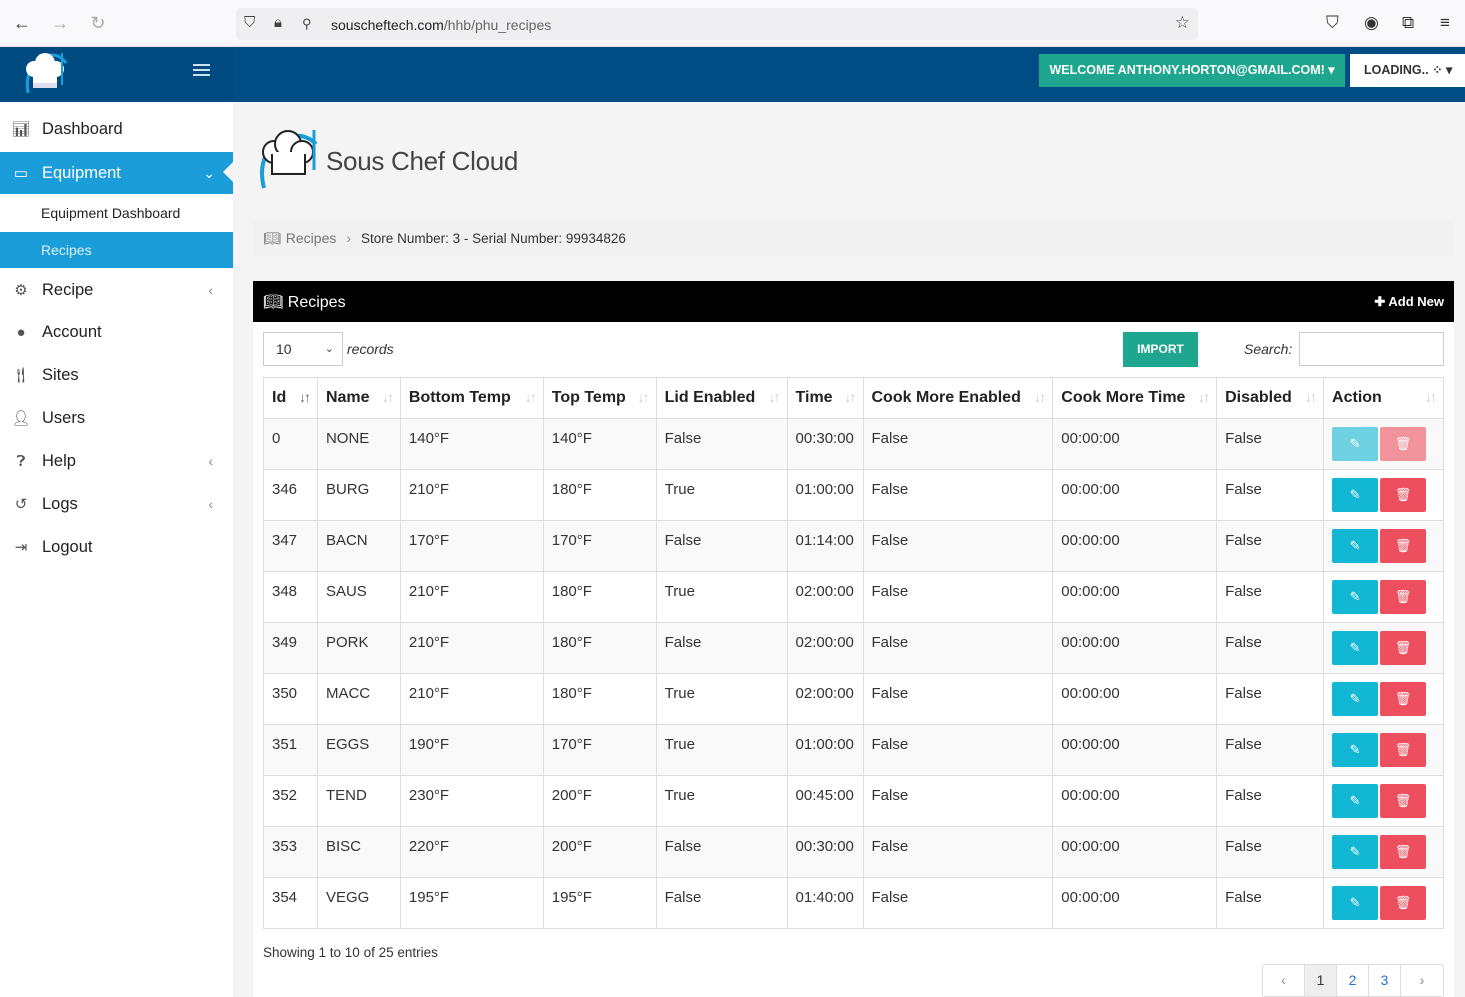  What do you see at coordinates (958, 398) in the screenshot?
I see `column-header-cook-more-enabled: Cook More Enabled ↓↑` at bounding box center [958, 398].